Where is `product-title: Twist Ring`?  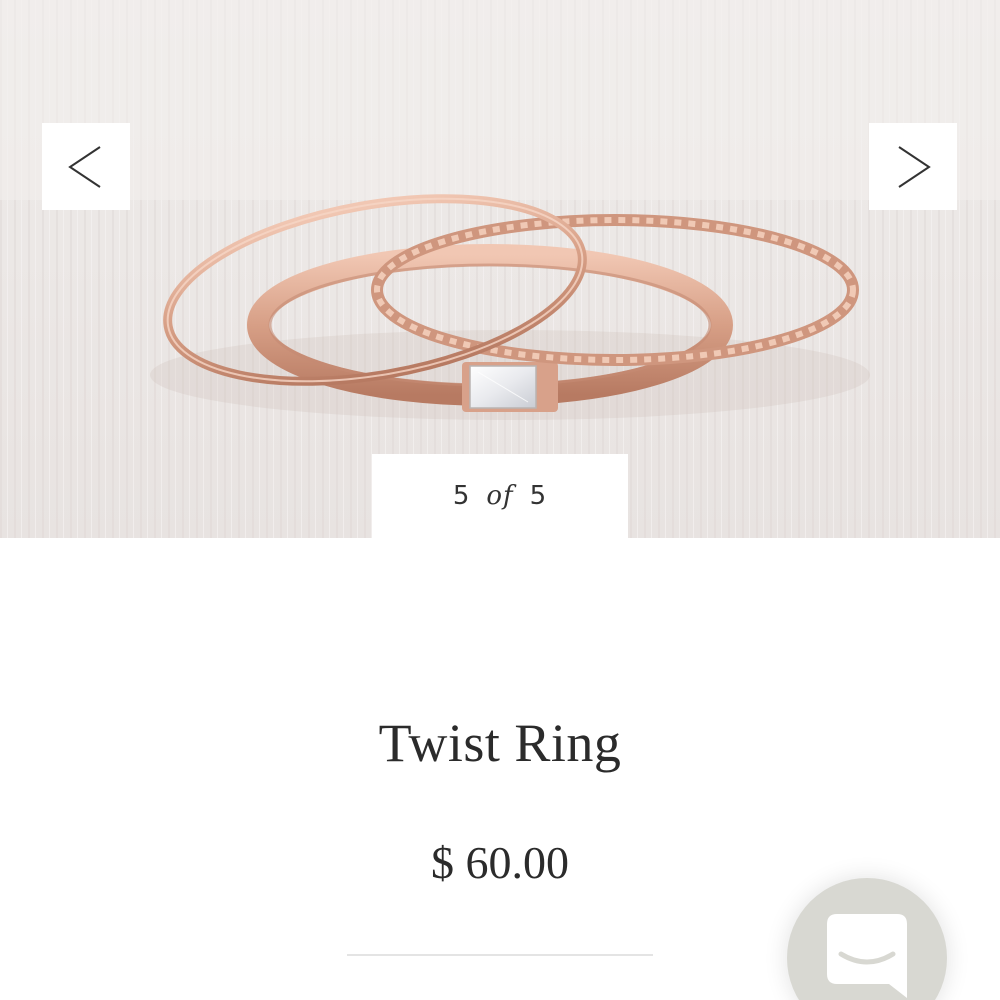 product-title: Twist Ring is located at coordinates (500, 743).